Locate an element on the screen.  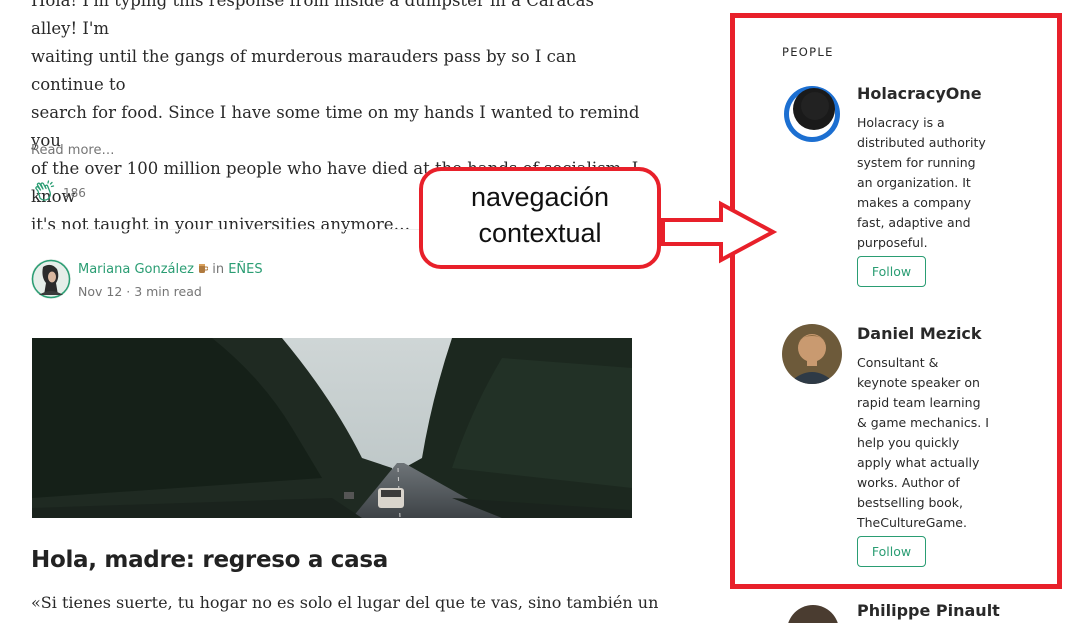
clap-count: 186 is located at coordinates (74, 192).